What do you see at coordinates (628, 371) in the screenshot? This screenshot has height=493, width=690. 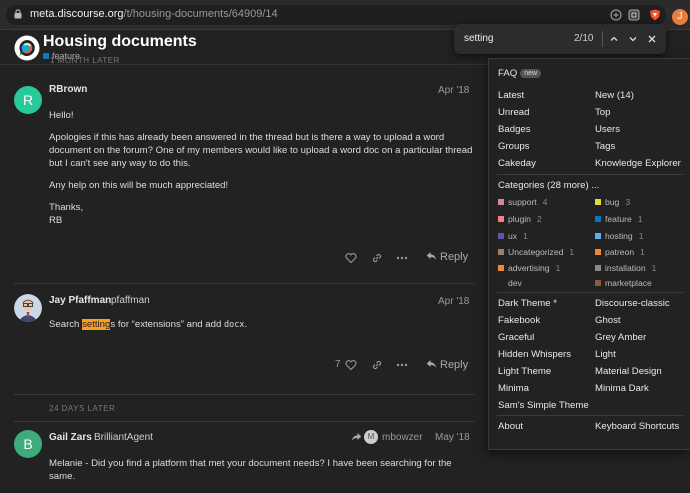 I see `theme-material-design: Material Design` at bounding box center [628, 371].